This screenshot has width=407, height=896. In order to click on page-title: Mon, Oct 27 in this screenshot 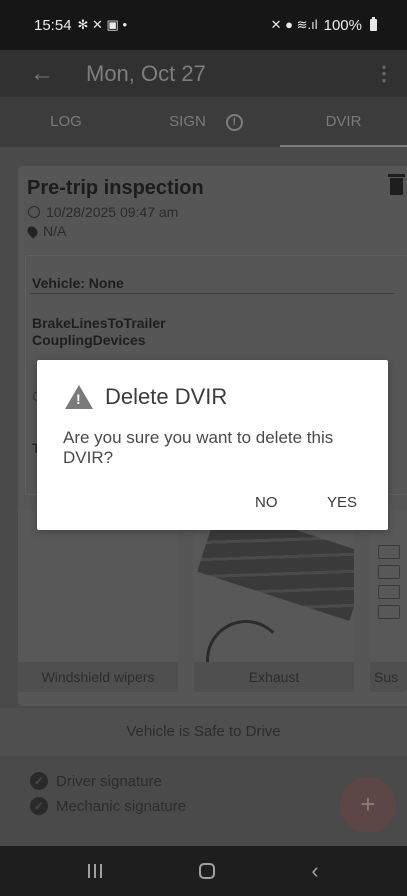, I will do `click(146, 73)`.